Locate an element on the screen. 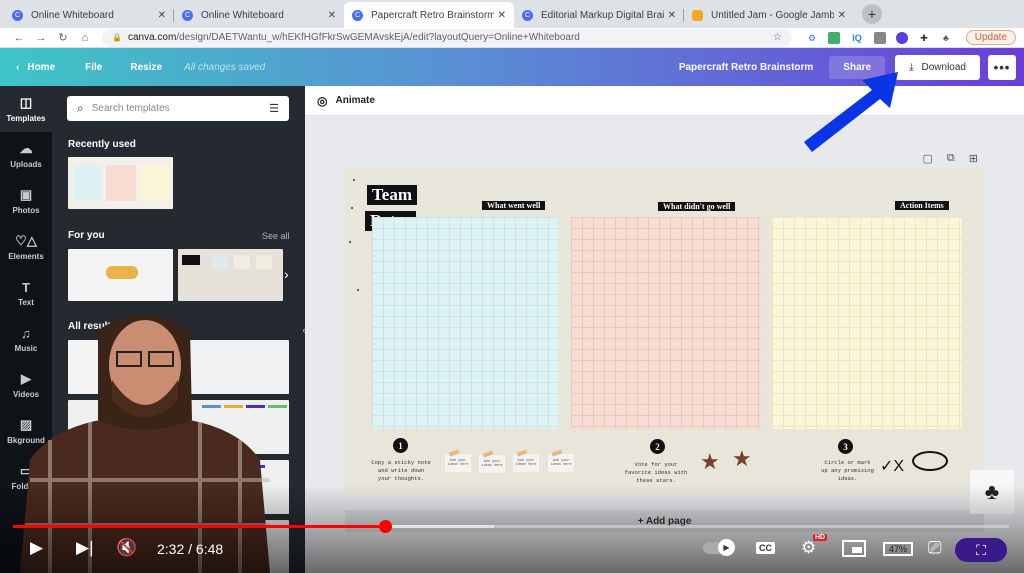 The height and width of the screenshot is (573, 1024). home-icon: ⌂ is located at coordinates (85, 38).